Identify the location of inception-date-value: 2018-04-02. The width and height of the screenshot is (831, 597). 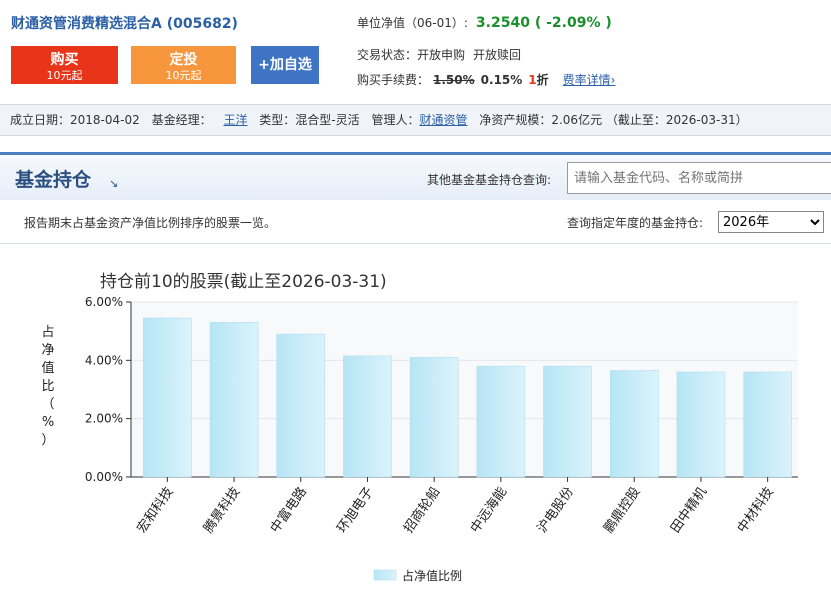
(105, 120).